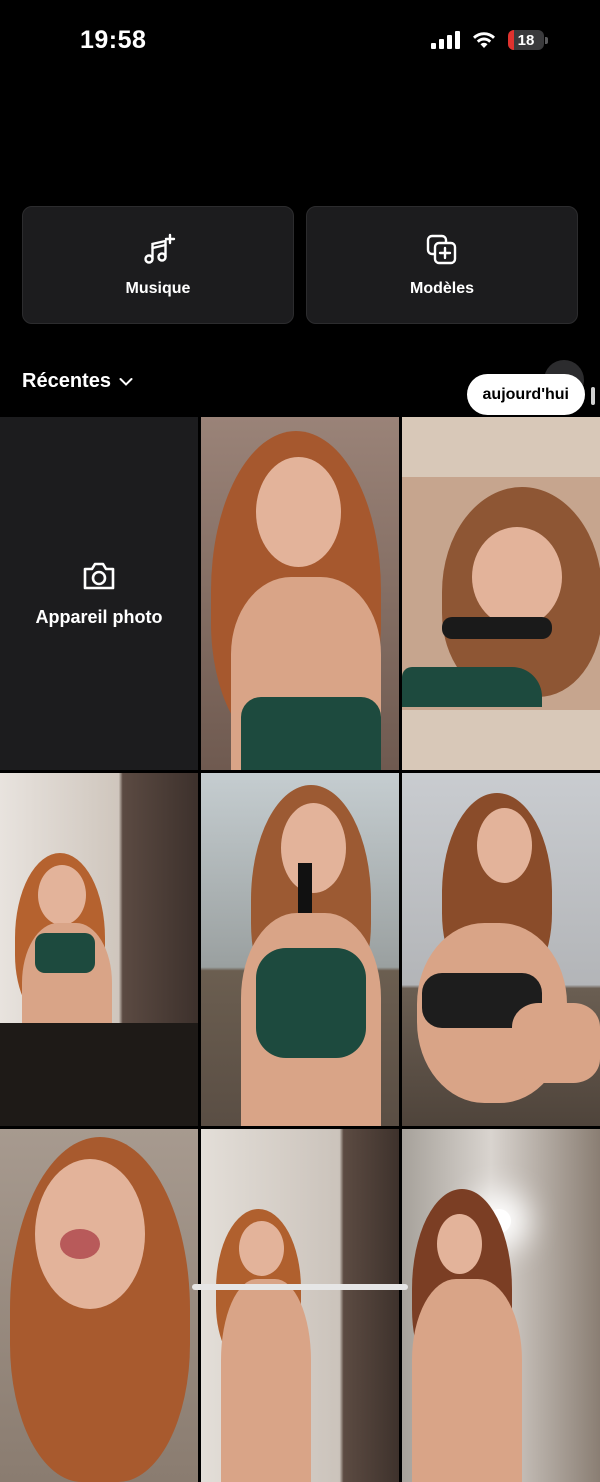 The image size is (600, 1482). What do you see at coordinates (441, 288) in the screenshot?
I see `templates-label: Modèles` at bounding box center [441, 288].